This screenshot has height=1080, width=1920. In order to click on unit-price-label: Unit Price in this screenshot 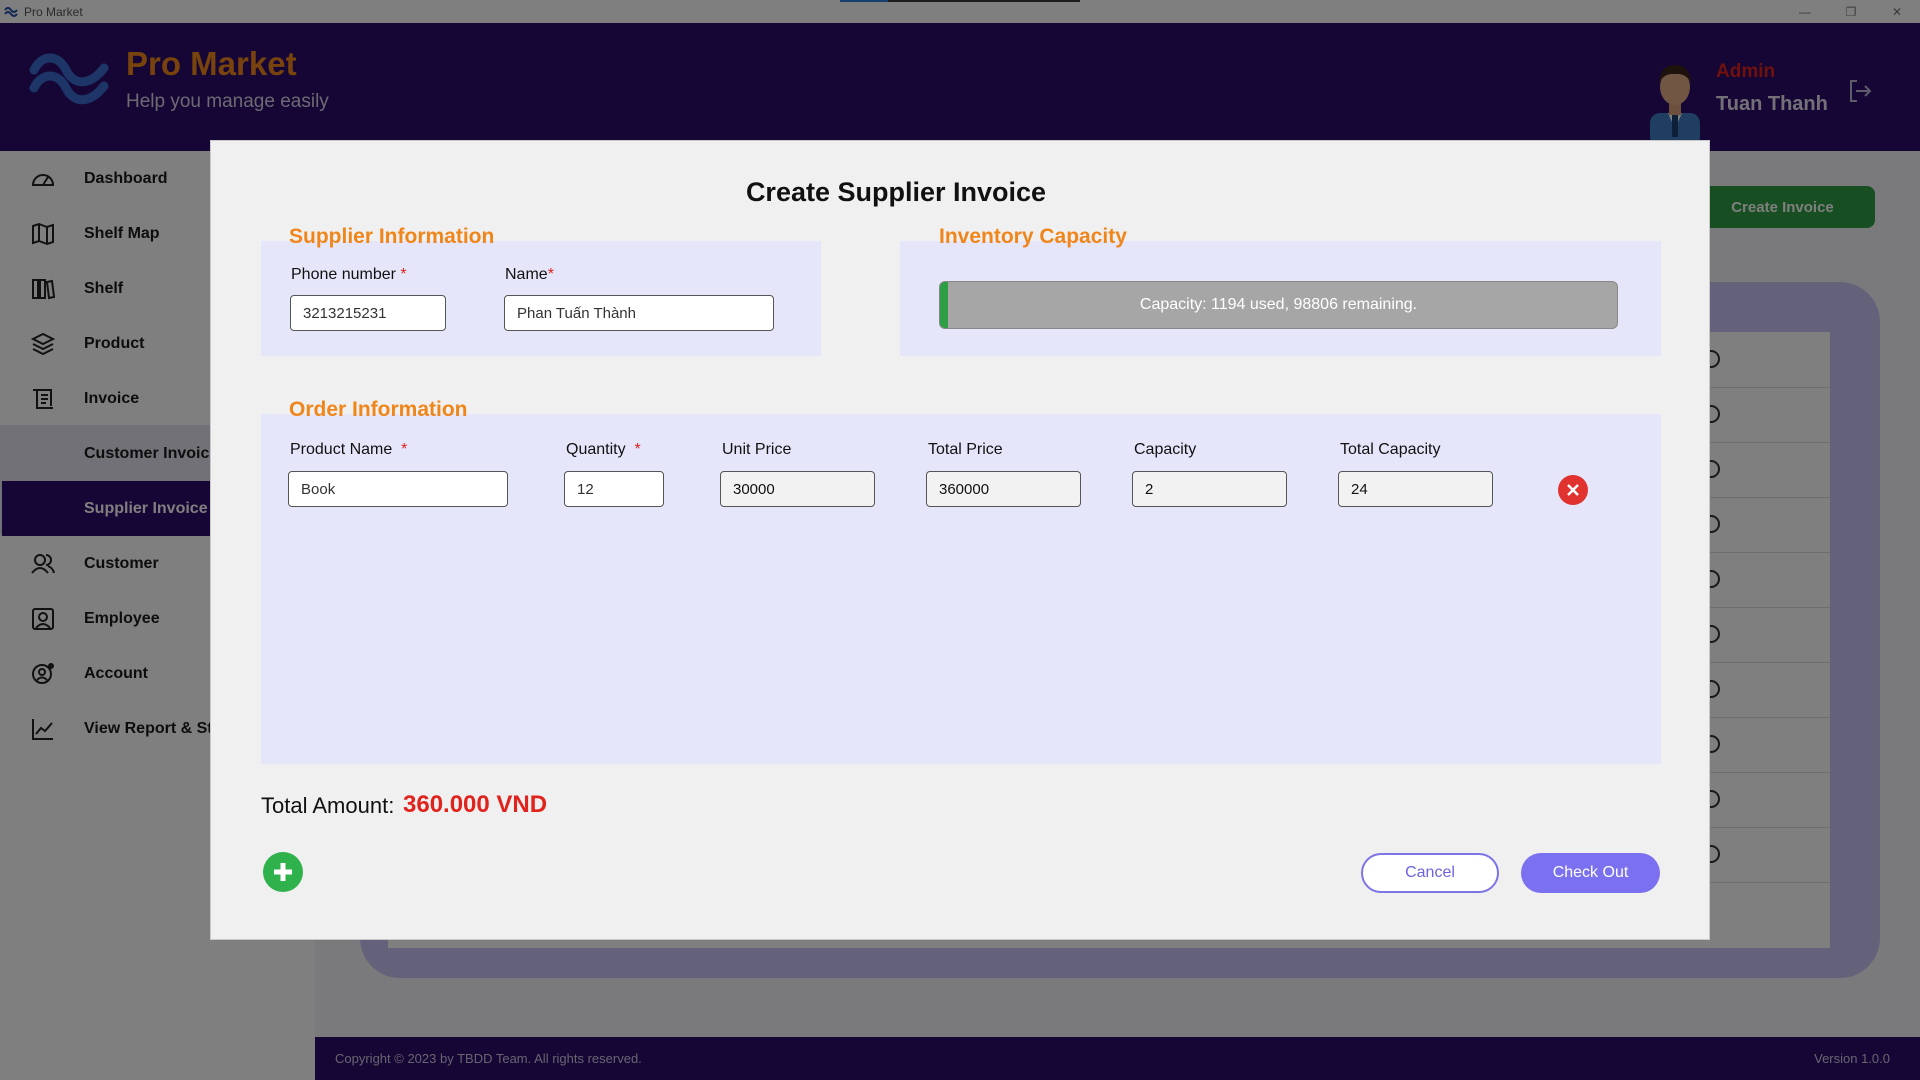, I will do `click(757, 449)`.